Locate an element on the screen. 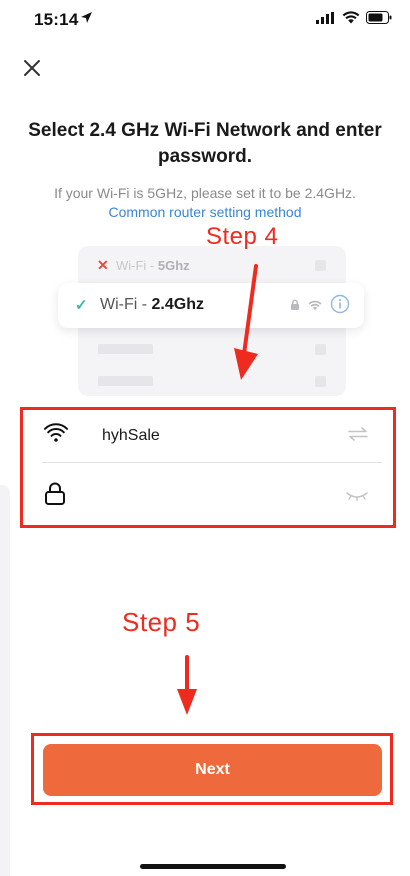 The width and height of the screenshot is (410, 876). illustration-5g-label: Wi-Fi - 5Ghz is located at coordinates (153, 265).